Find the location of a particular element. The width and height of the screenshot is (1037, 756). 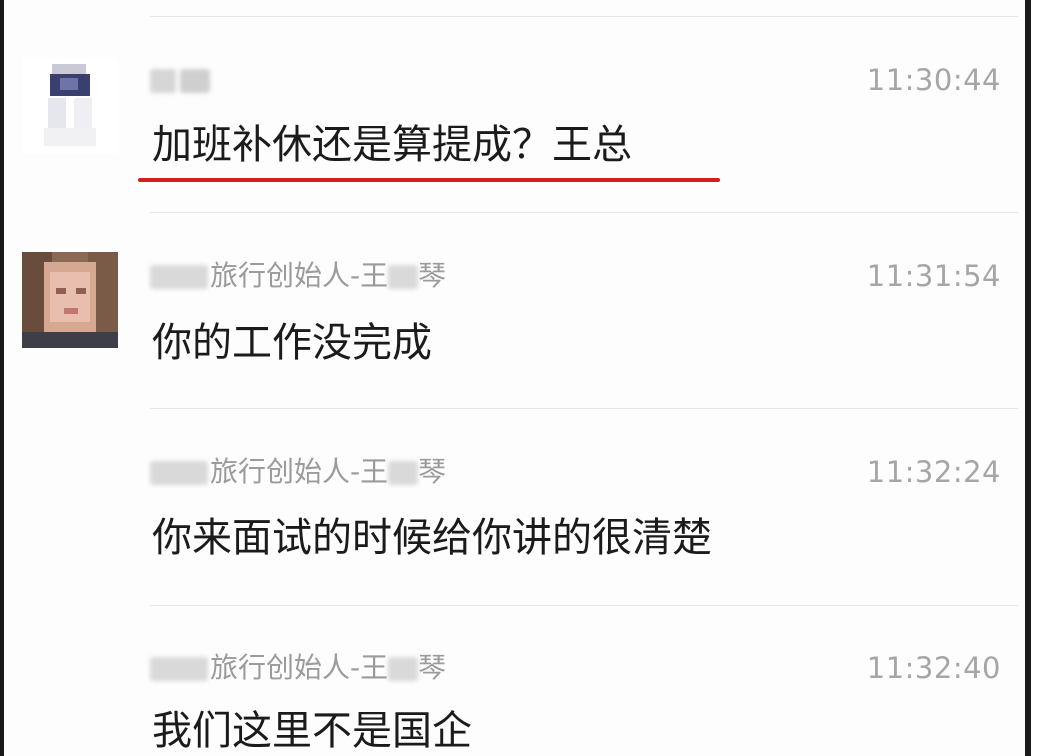

sender-name is located at coordinates (180, 80).